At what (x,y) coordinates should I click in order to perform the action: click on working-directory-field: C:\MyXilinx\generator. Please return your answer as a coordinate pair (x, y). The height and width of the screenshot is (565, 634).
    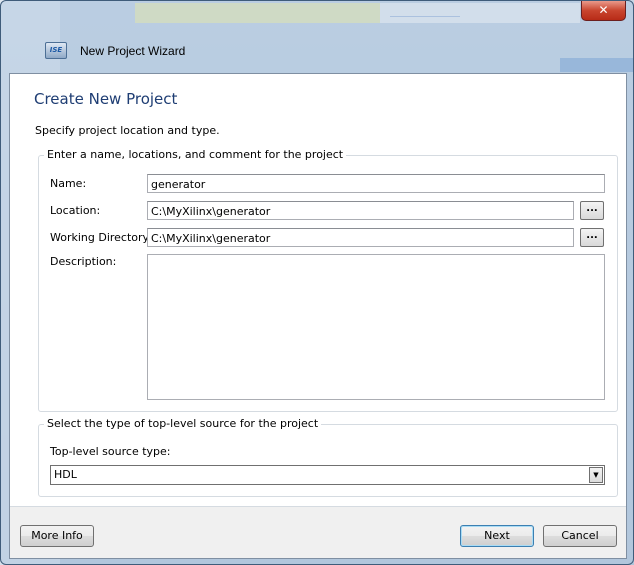
    Looking at the image, I should click on (360, 237).